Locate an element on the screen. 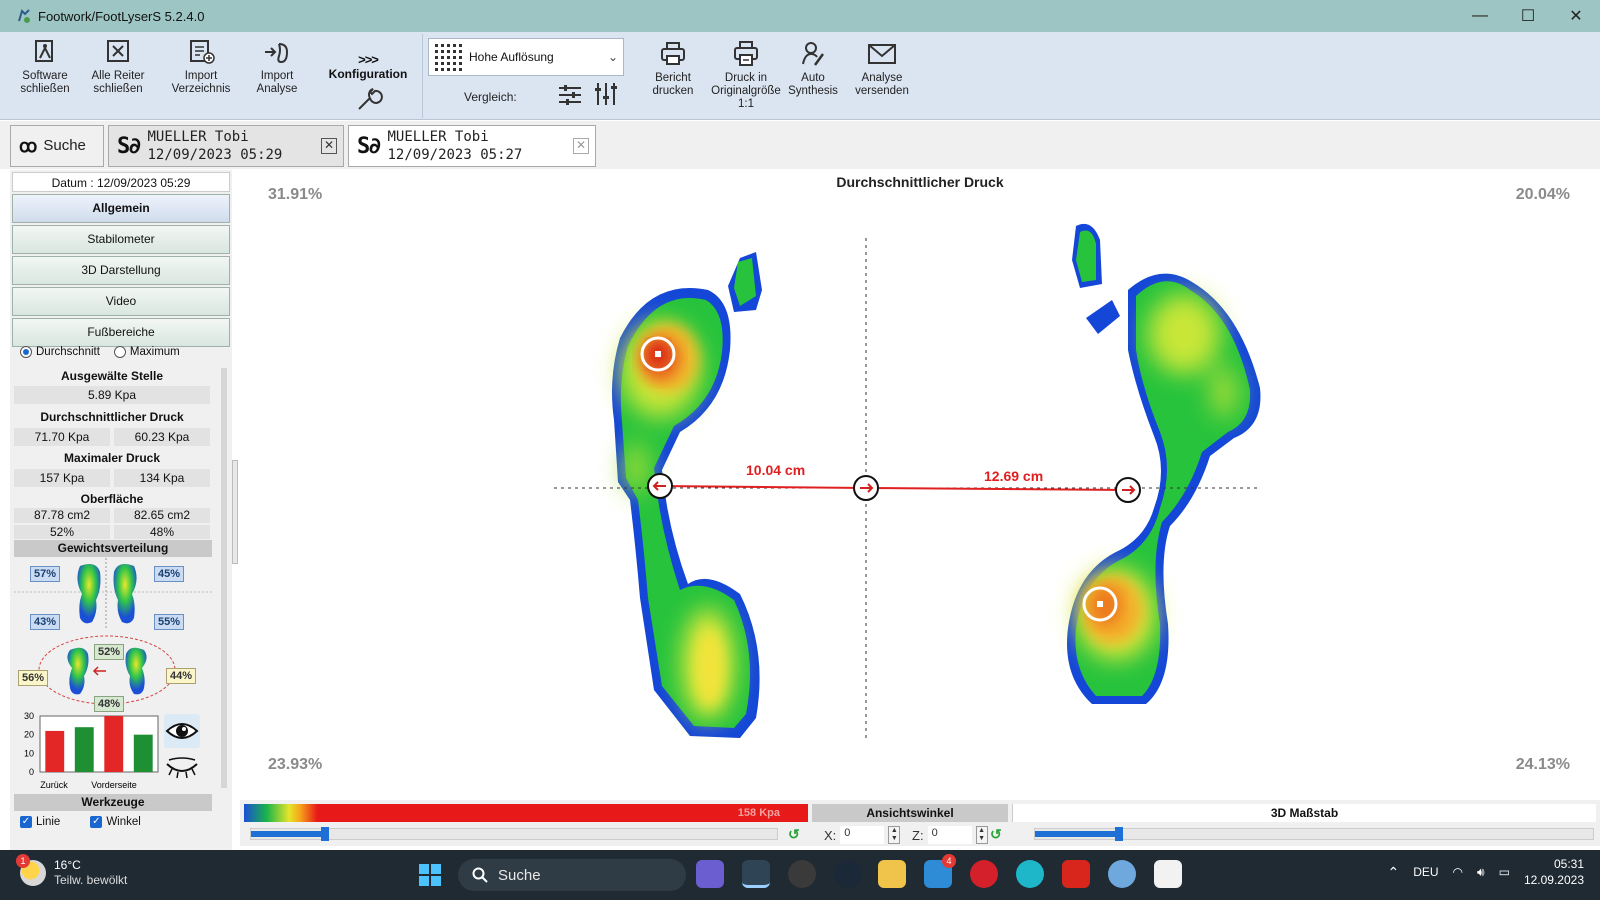  tab-search: ꝏ Suche is located at coordinates (57, 146).